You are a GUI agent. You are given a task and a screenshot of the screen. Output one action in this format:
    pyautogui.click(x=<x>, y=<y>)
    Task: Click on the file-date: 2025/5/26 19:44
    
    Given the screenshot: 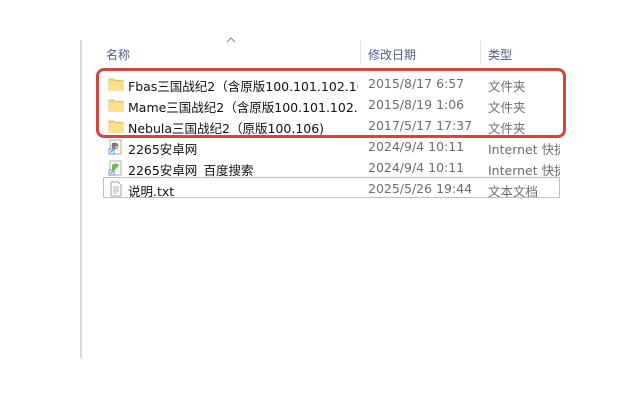 What is the action you would take?
    pyautogui.click(x=420, y=188)
    